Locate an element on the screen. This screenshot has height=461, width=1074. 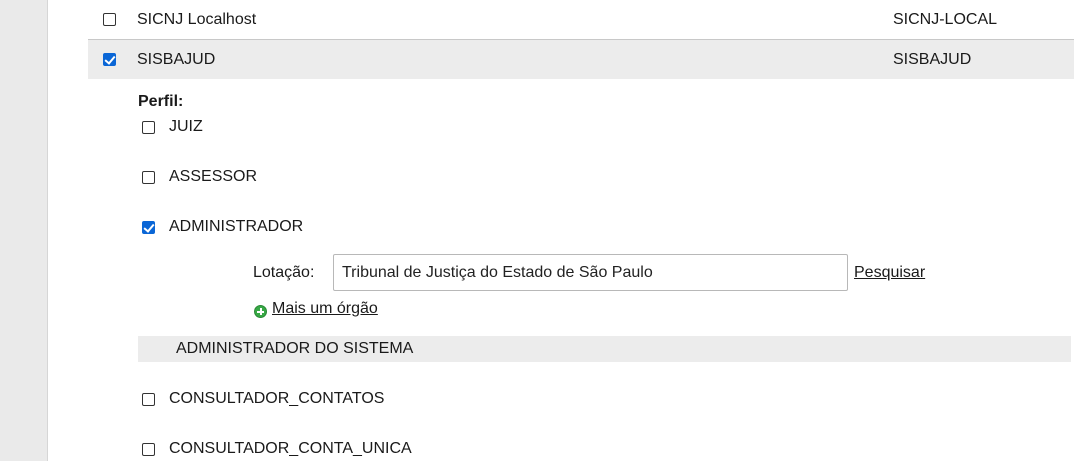
system-checkbox-sisbajud is located at coordinates (109, 59).